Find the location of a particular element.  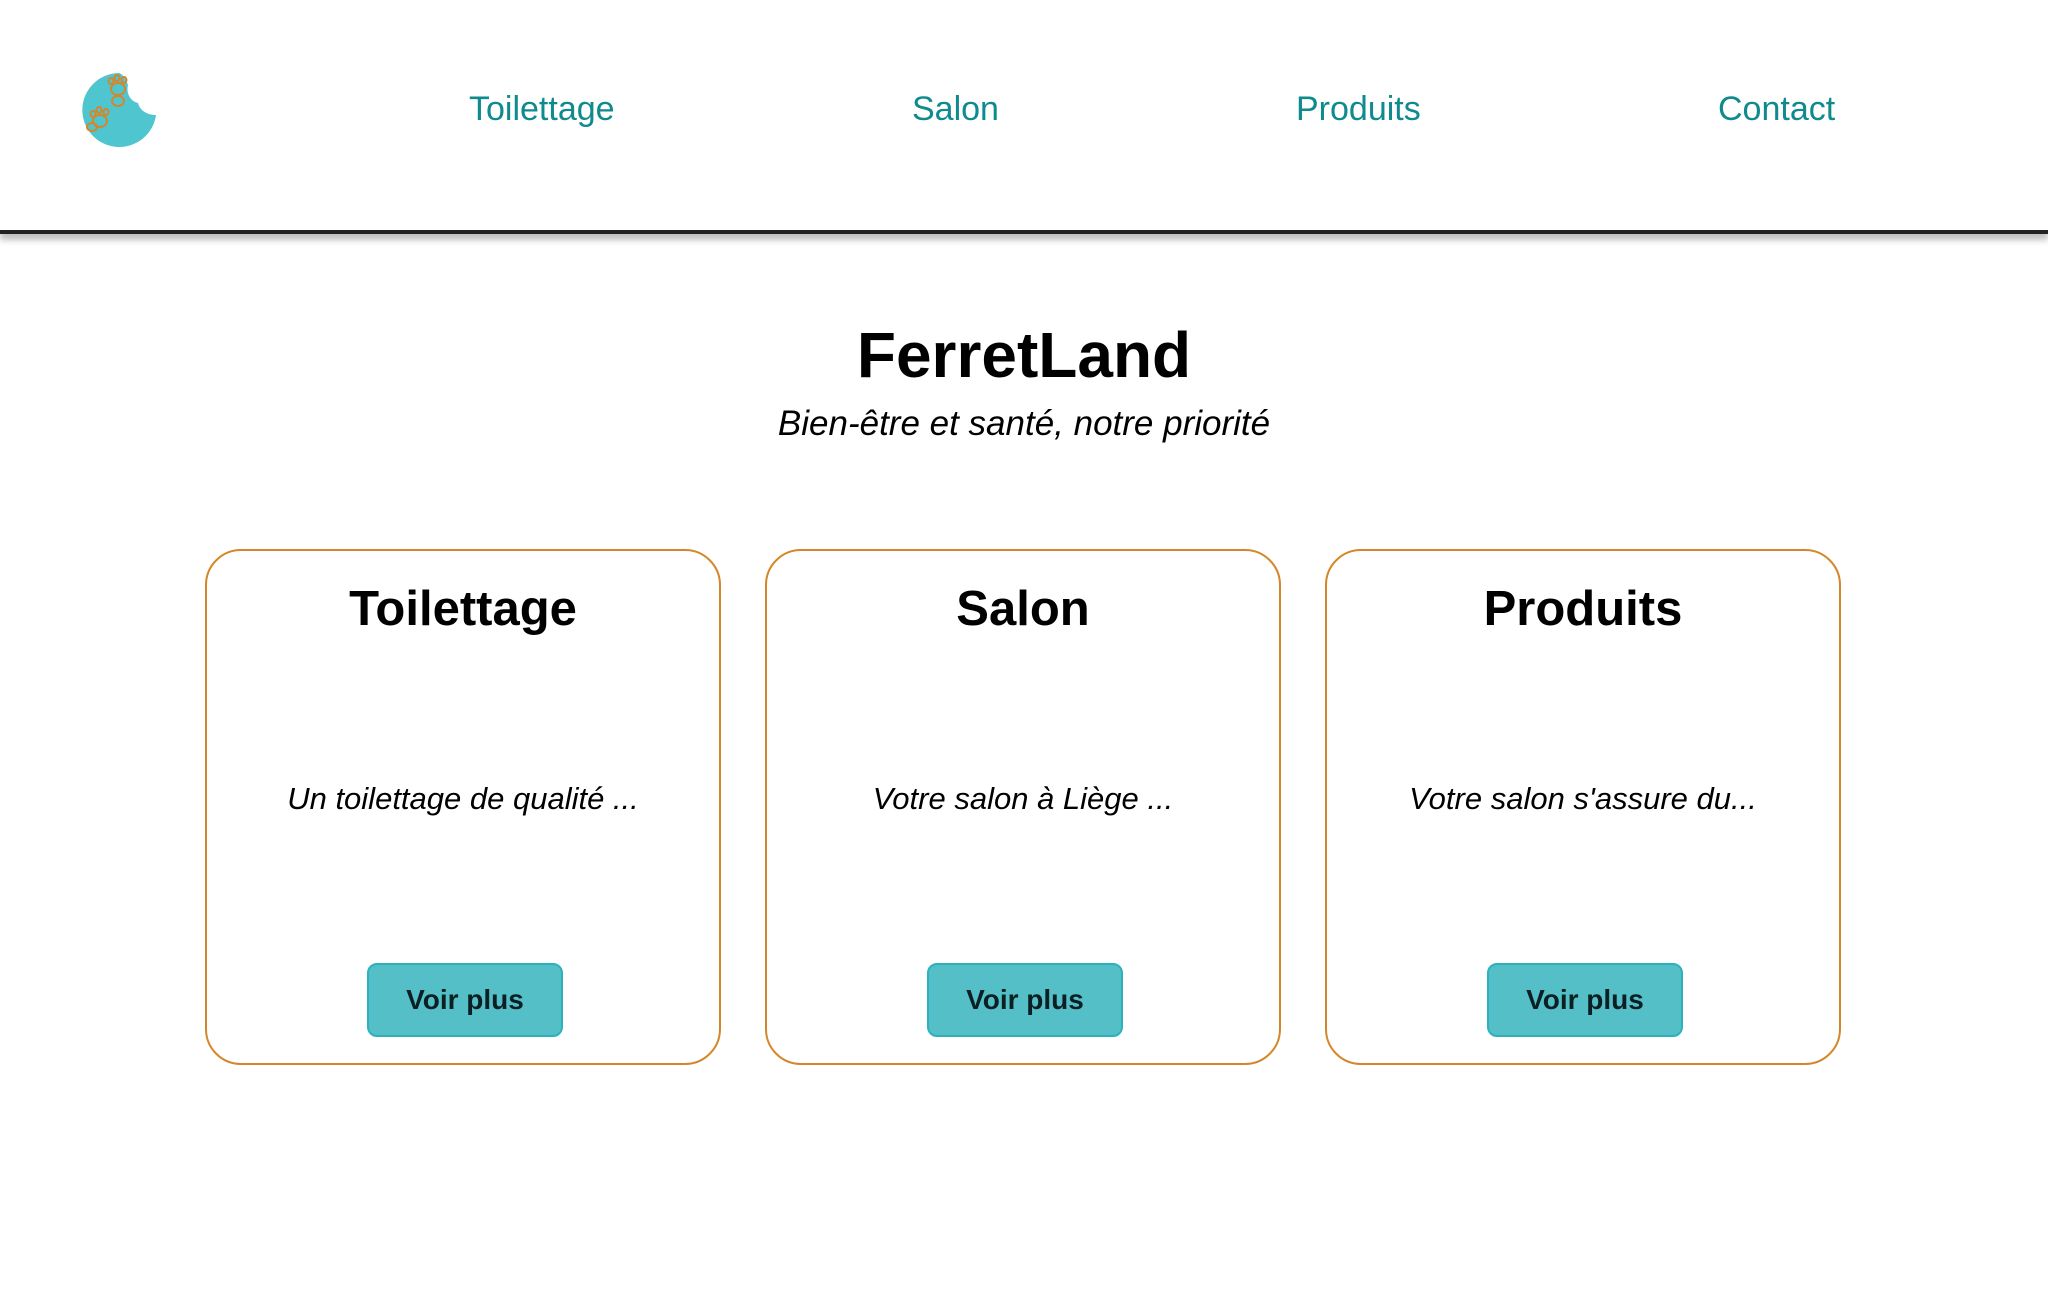

card-salon: Salon Votre salon à Liège ... Voir plus is located at coordinates (1023, 807).